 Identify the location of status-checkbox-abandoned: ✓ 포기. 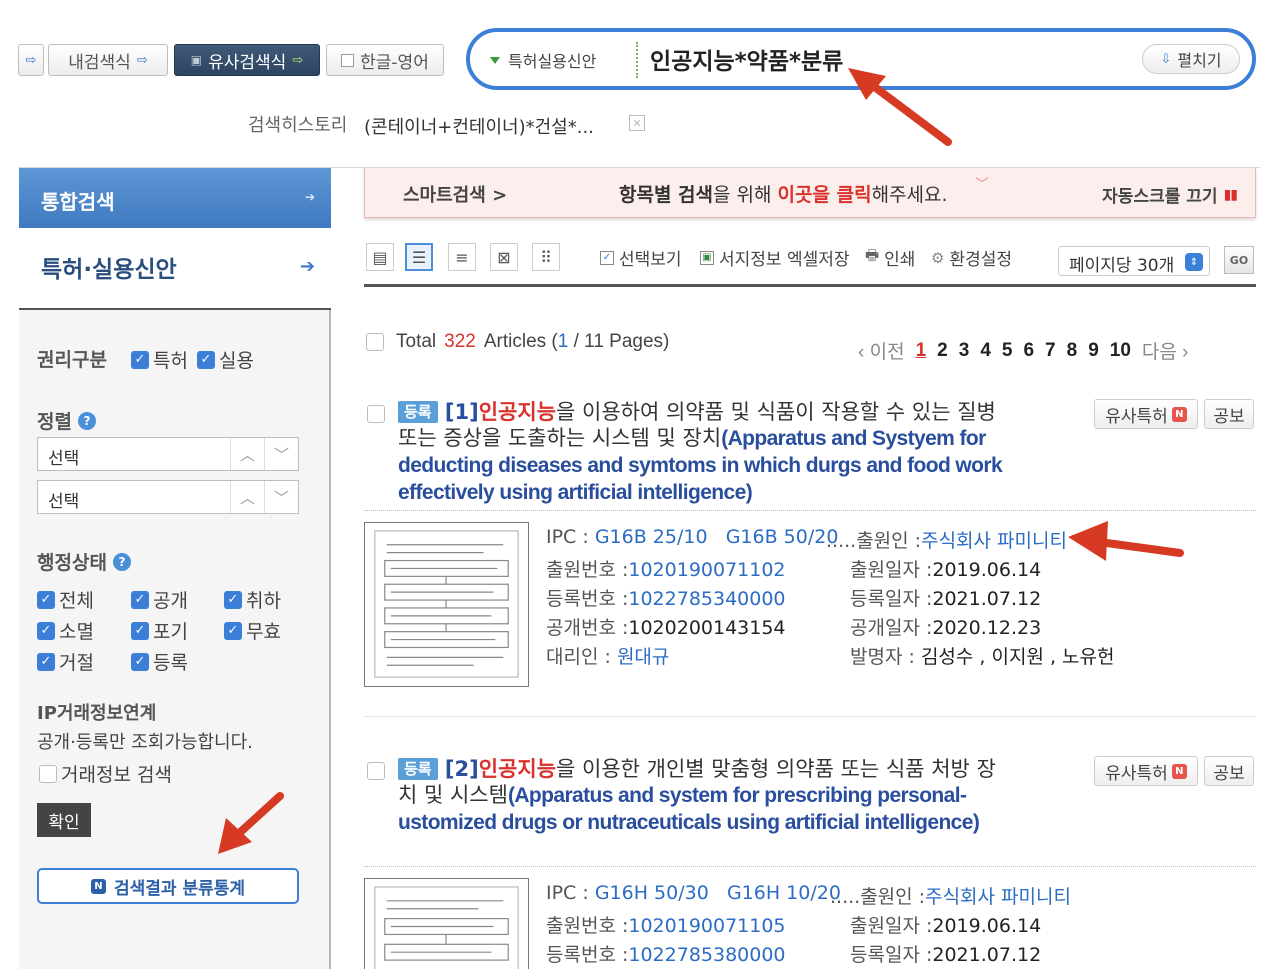
(159, 630).